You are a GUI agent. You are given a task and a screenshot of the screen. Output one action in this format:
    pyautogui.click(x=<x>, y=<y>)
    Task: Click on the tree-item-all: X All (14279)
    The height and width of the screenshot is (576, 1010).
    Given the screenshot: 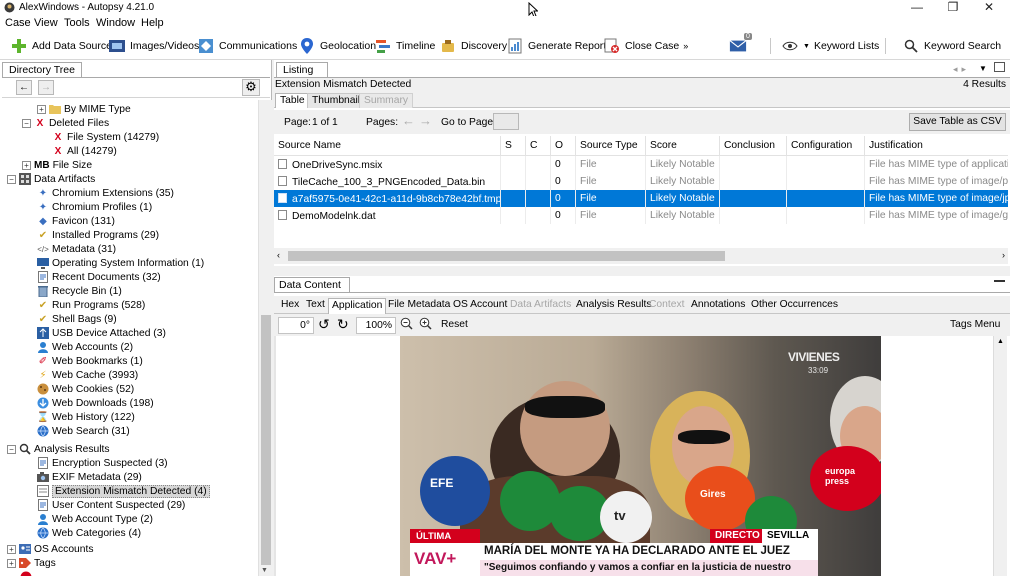 What is the action you would take?
    pyautogui.click(x=84, y=151)
    